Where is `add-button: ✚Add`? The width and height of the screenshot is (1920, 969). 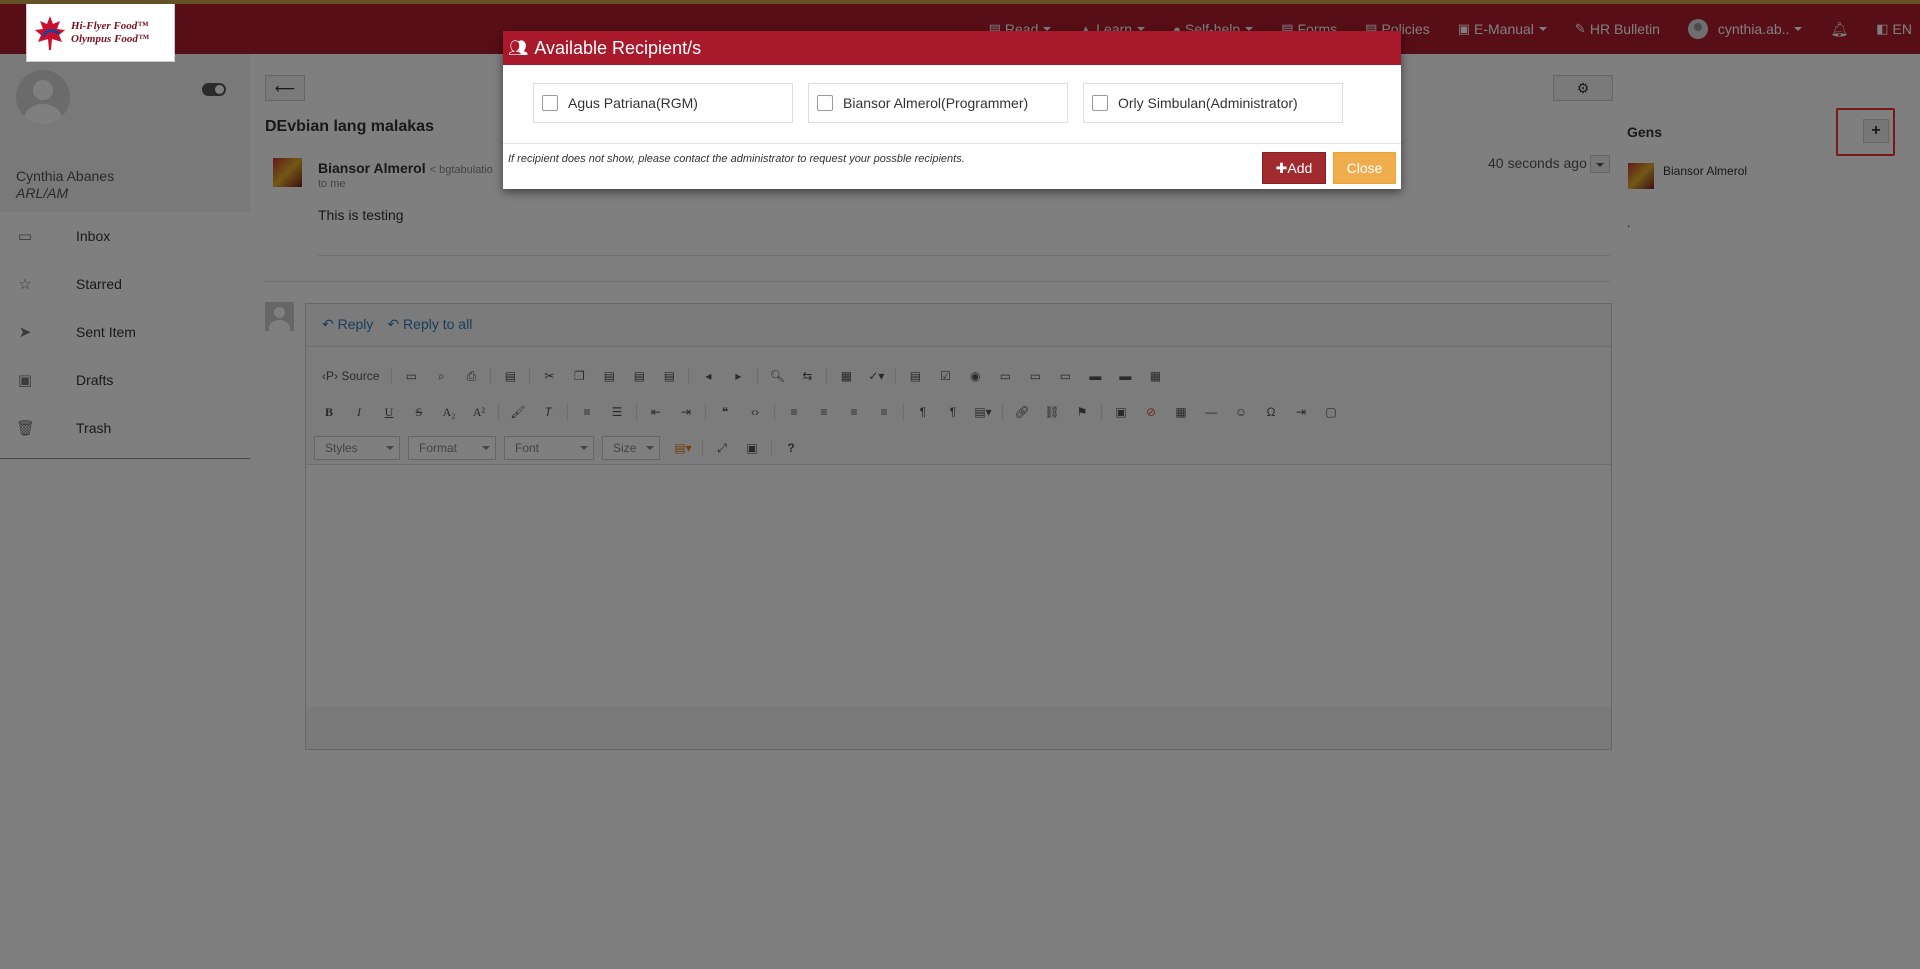
add-button: ✚Add is located at coordinates (1294, 168).